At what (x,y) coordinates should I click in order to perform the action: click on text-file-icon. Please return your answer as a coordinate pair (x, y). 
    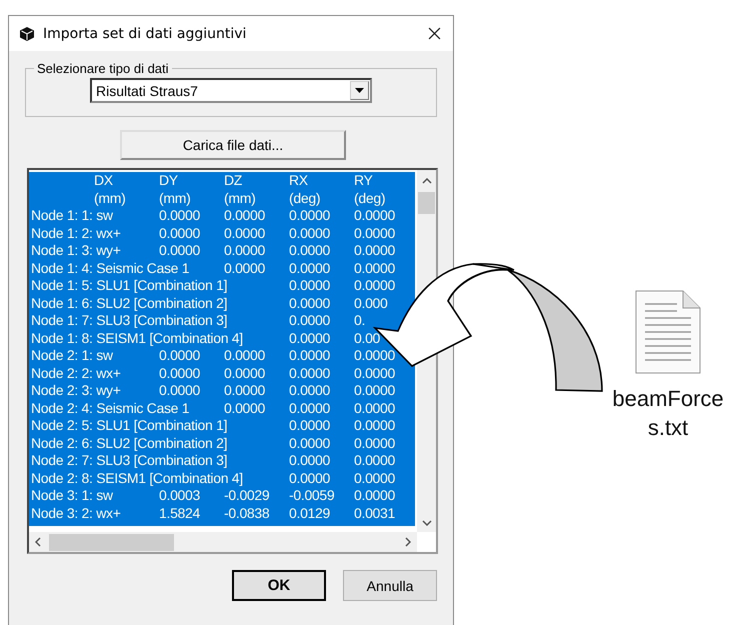
    Looking at the image, I should click on (668, 332).